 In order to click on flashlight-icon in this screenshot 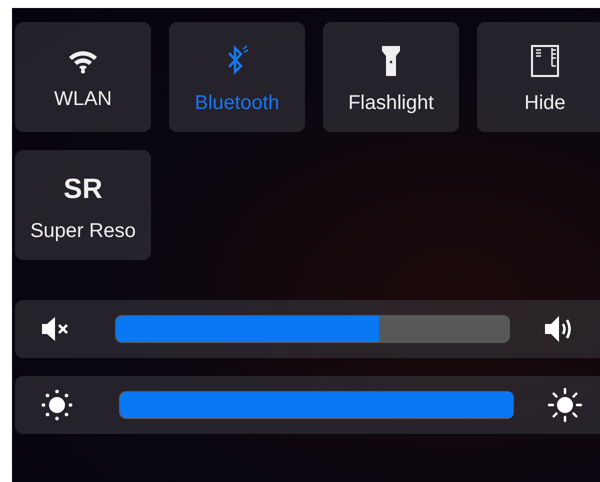, I will do `click(391, 61)`.